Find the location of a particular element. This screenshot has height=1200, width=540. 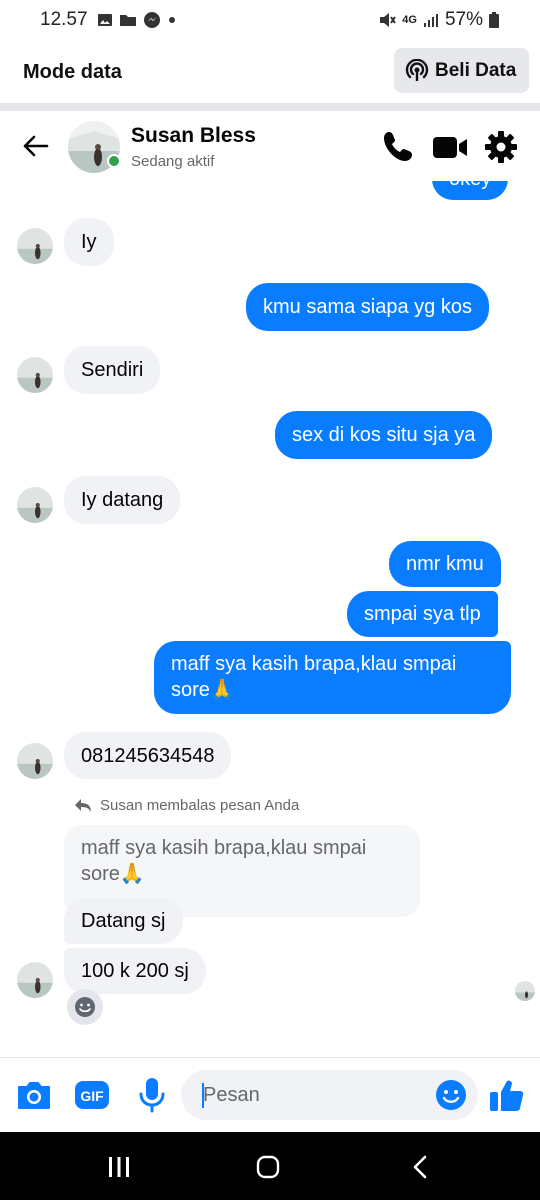

online-indicator is located at coordinates (114, 161).